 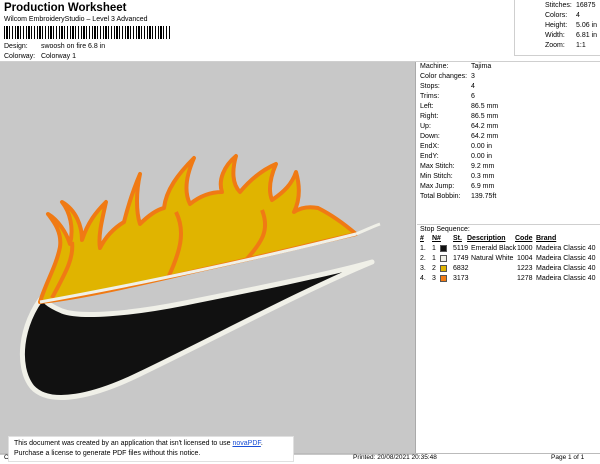 What do you see at coordinates (455, 66) in the screenshot?
I see `info-row: Machine: Tajima` at bounding box center [455, 66].